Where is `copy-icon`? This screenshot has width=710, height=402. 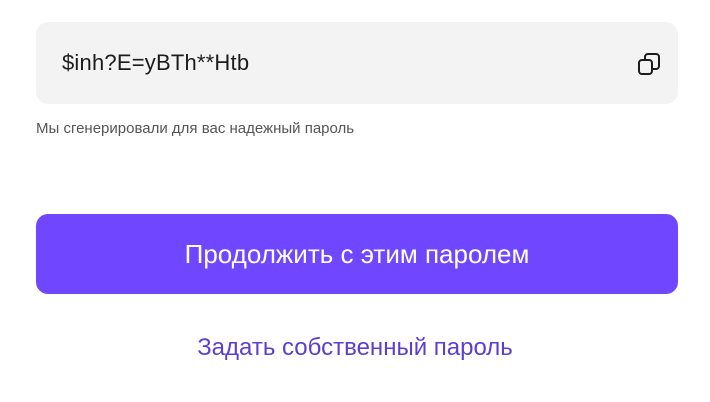
copy-icon is located at coordinates (649, 64).